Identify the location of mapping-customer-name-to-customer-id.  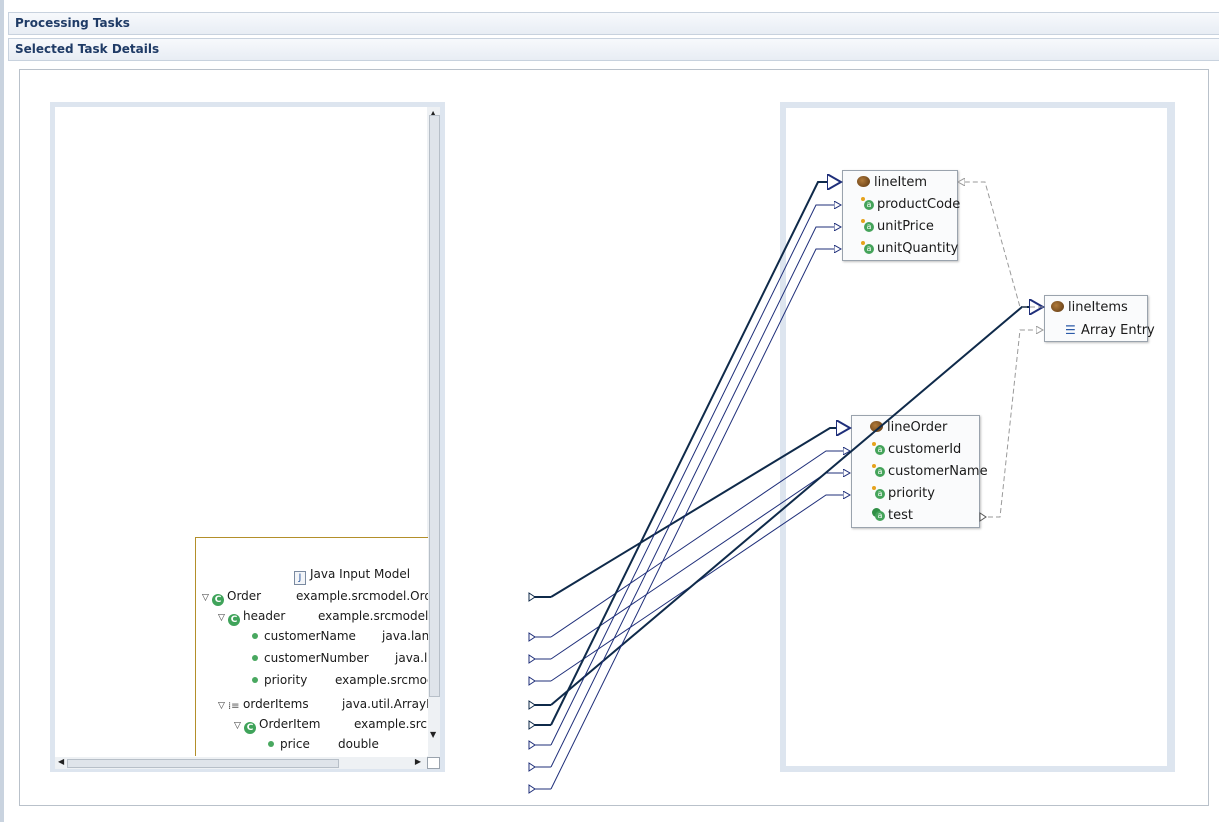
(700, 544).